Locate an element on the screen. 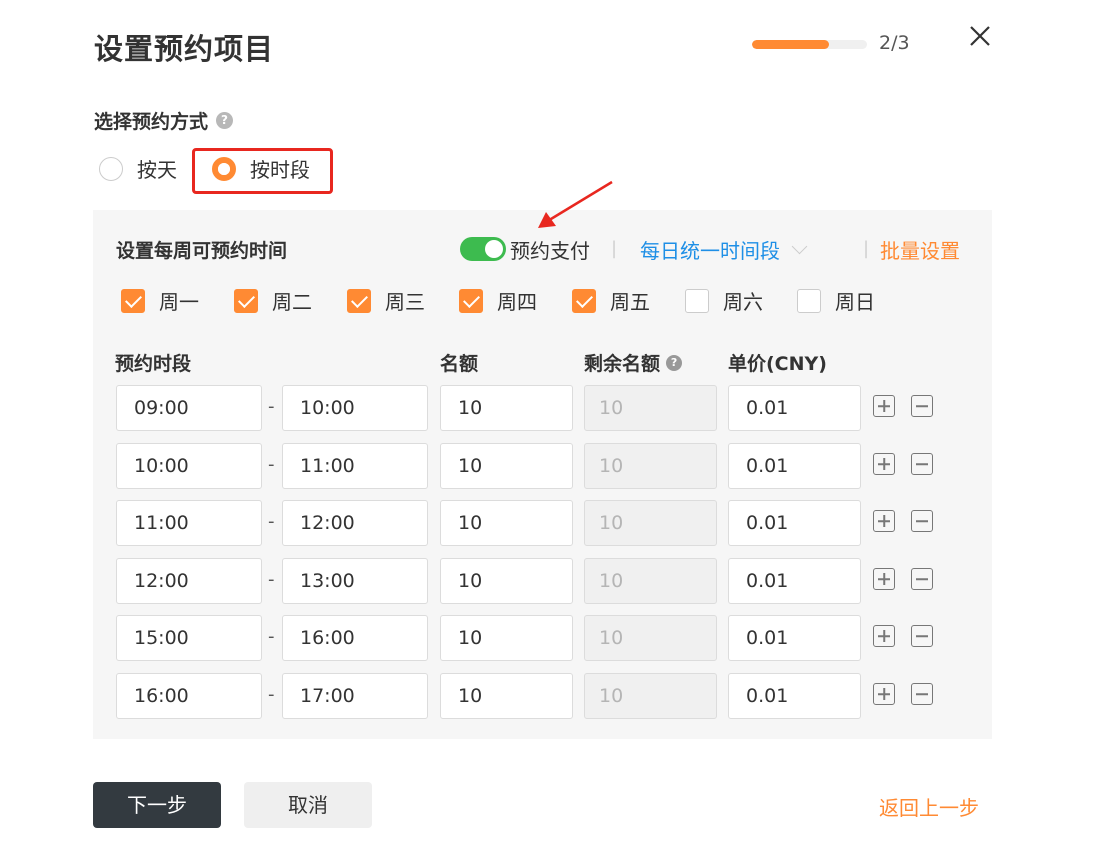 The height and width of the screenshot is (843, 1114). weekday-label: 周二 is located at coordinates (292, 302).